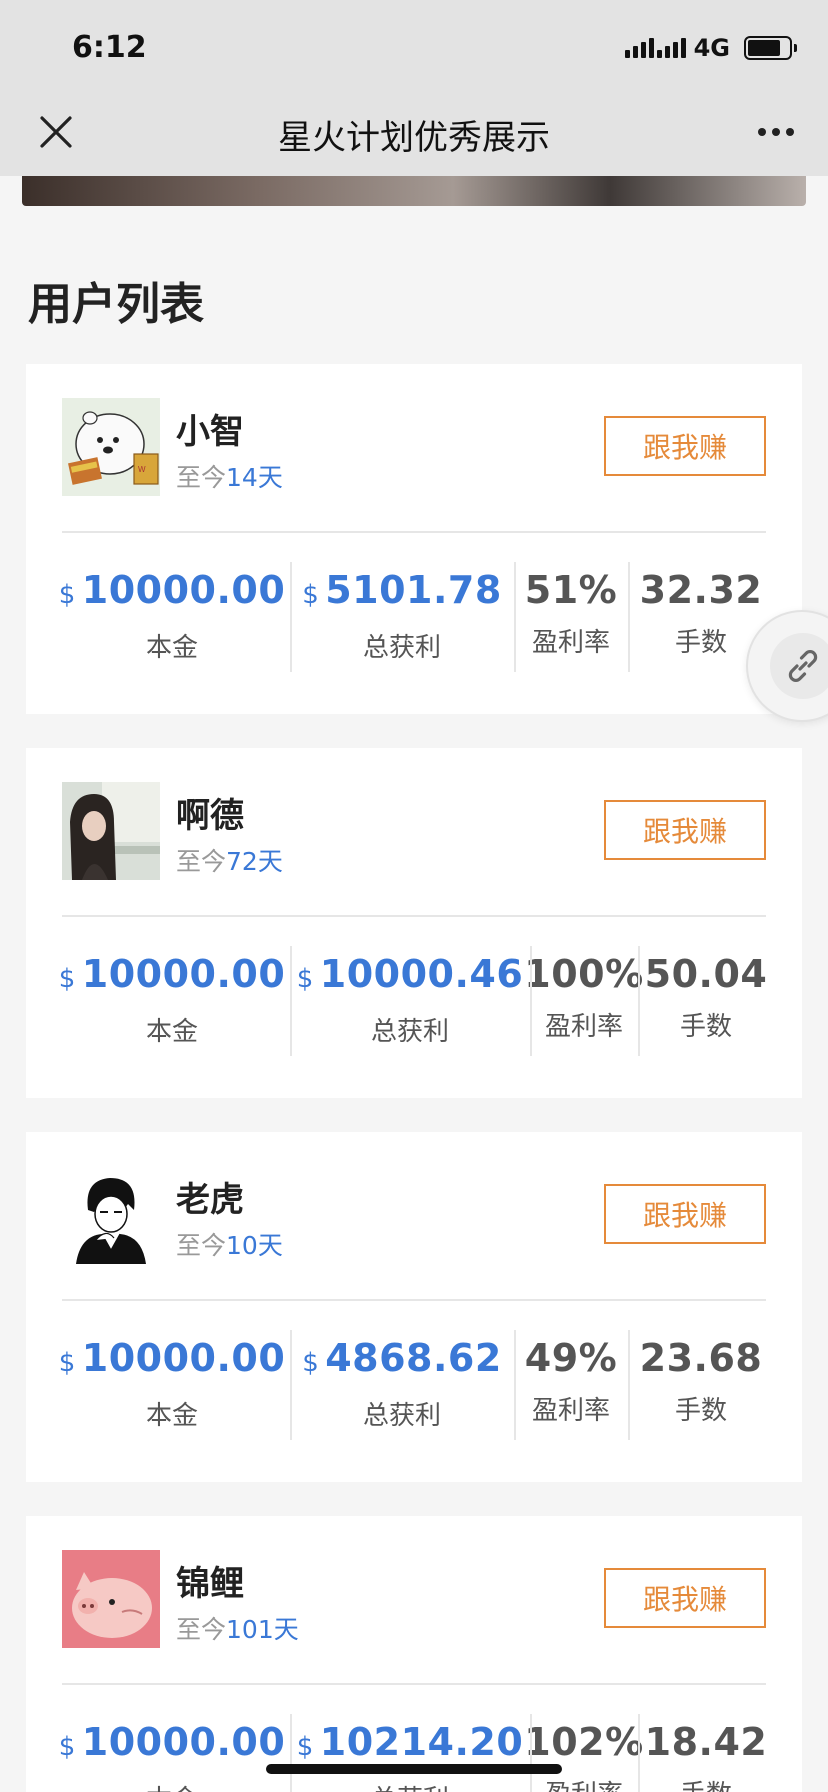 This screenshot has height=1792, width=828. I want to click on top-bar: 6:12 4G 星火计划优秀展示, so click(414, 88).